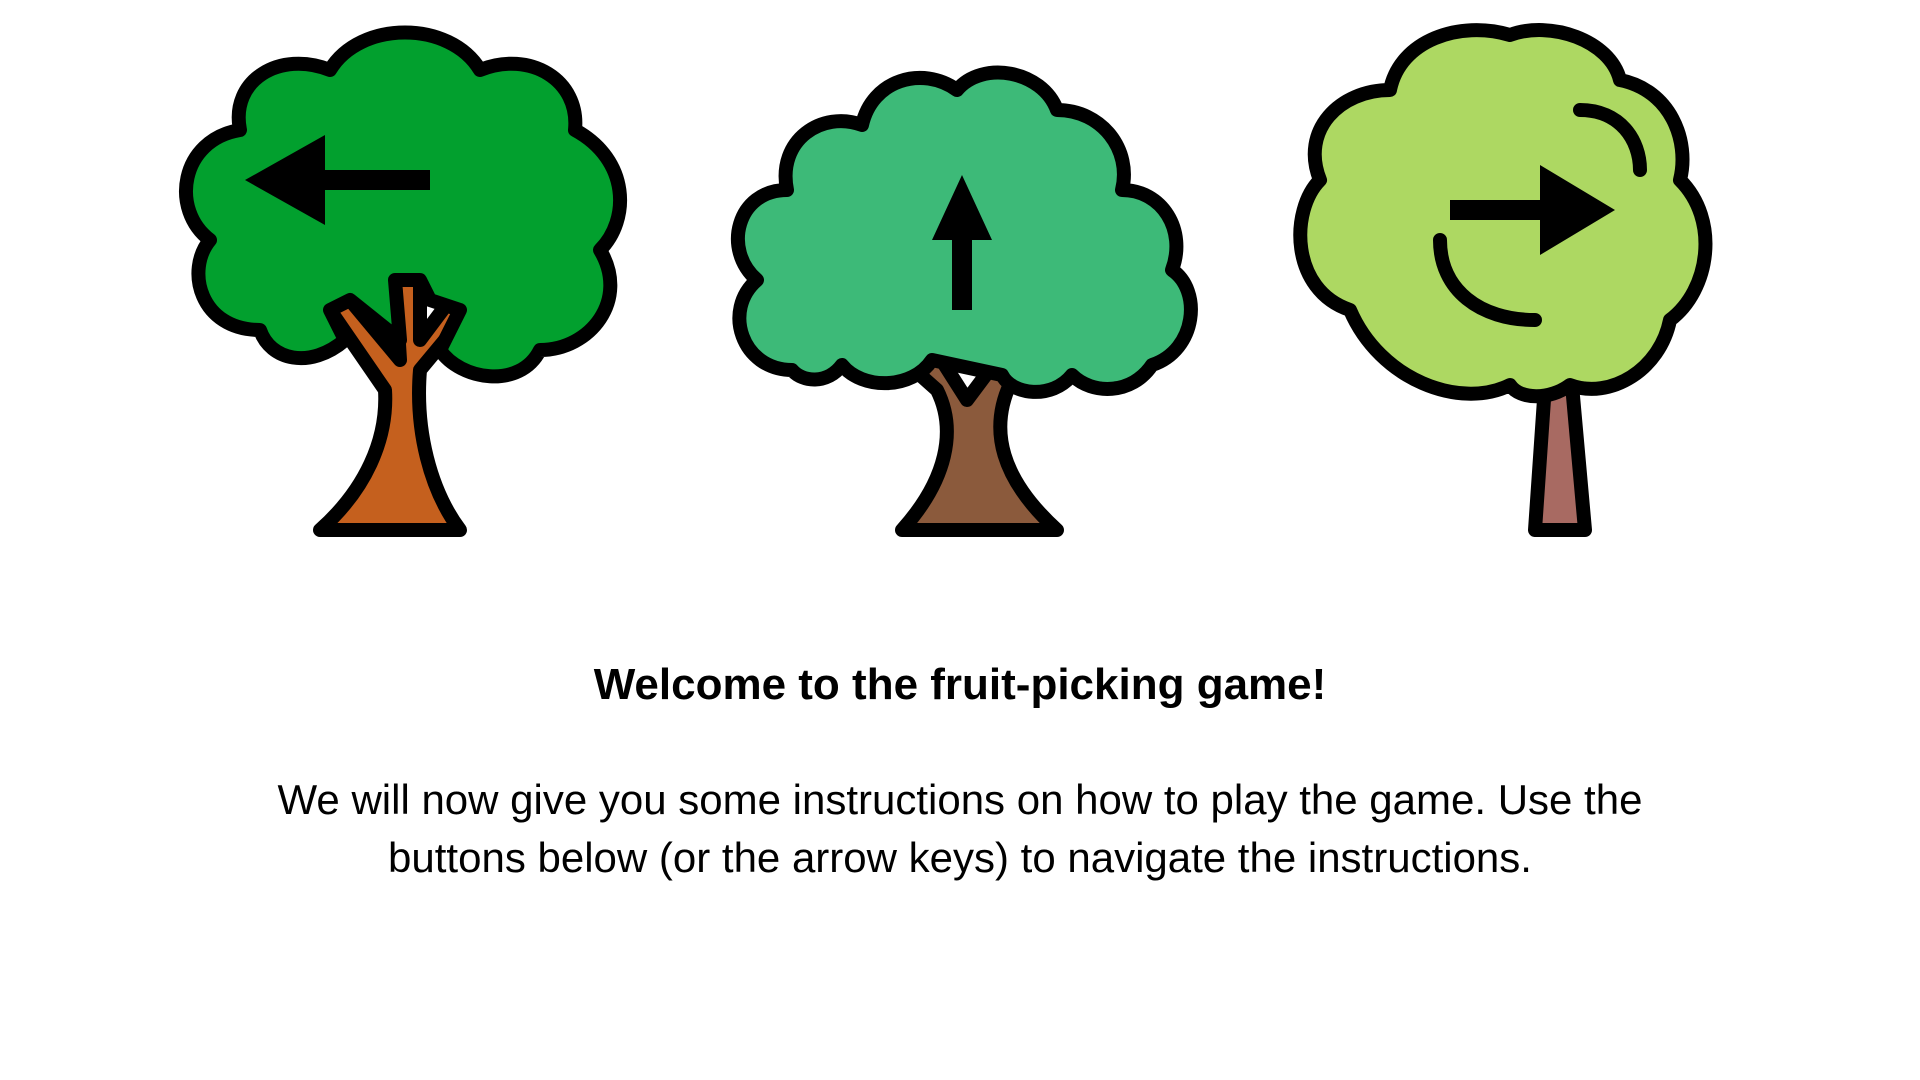  What do you see at coordinates (964, 301) in the screenshot?
I see `tree-middle-graphic` at bounding box center [964, 301].